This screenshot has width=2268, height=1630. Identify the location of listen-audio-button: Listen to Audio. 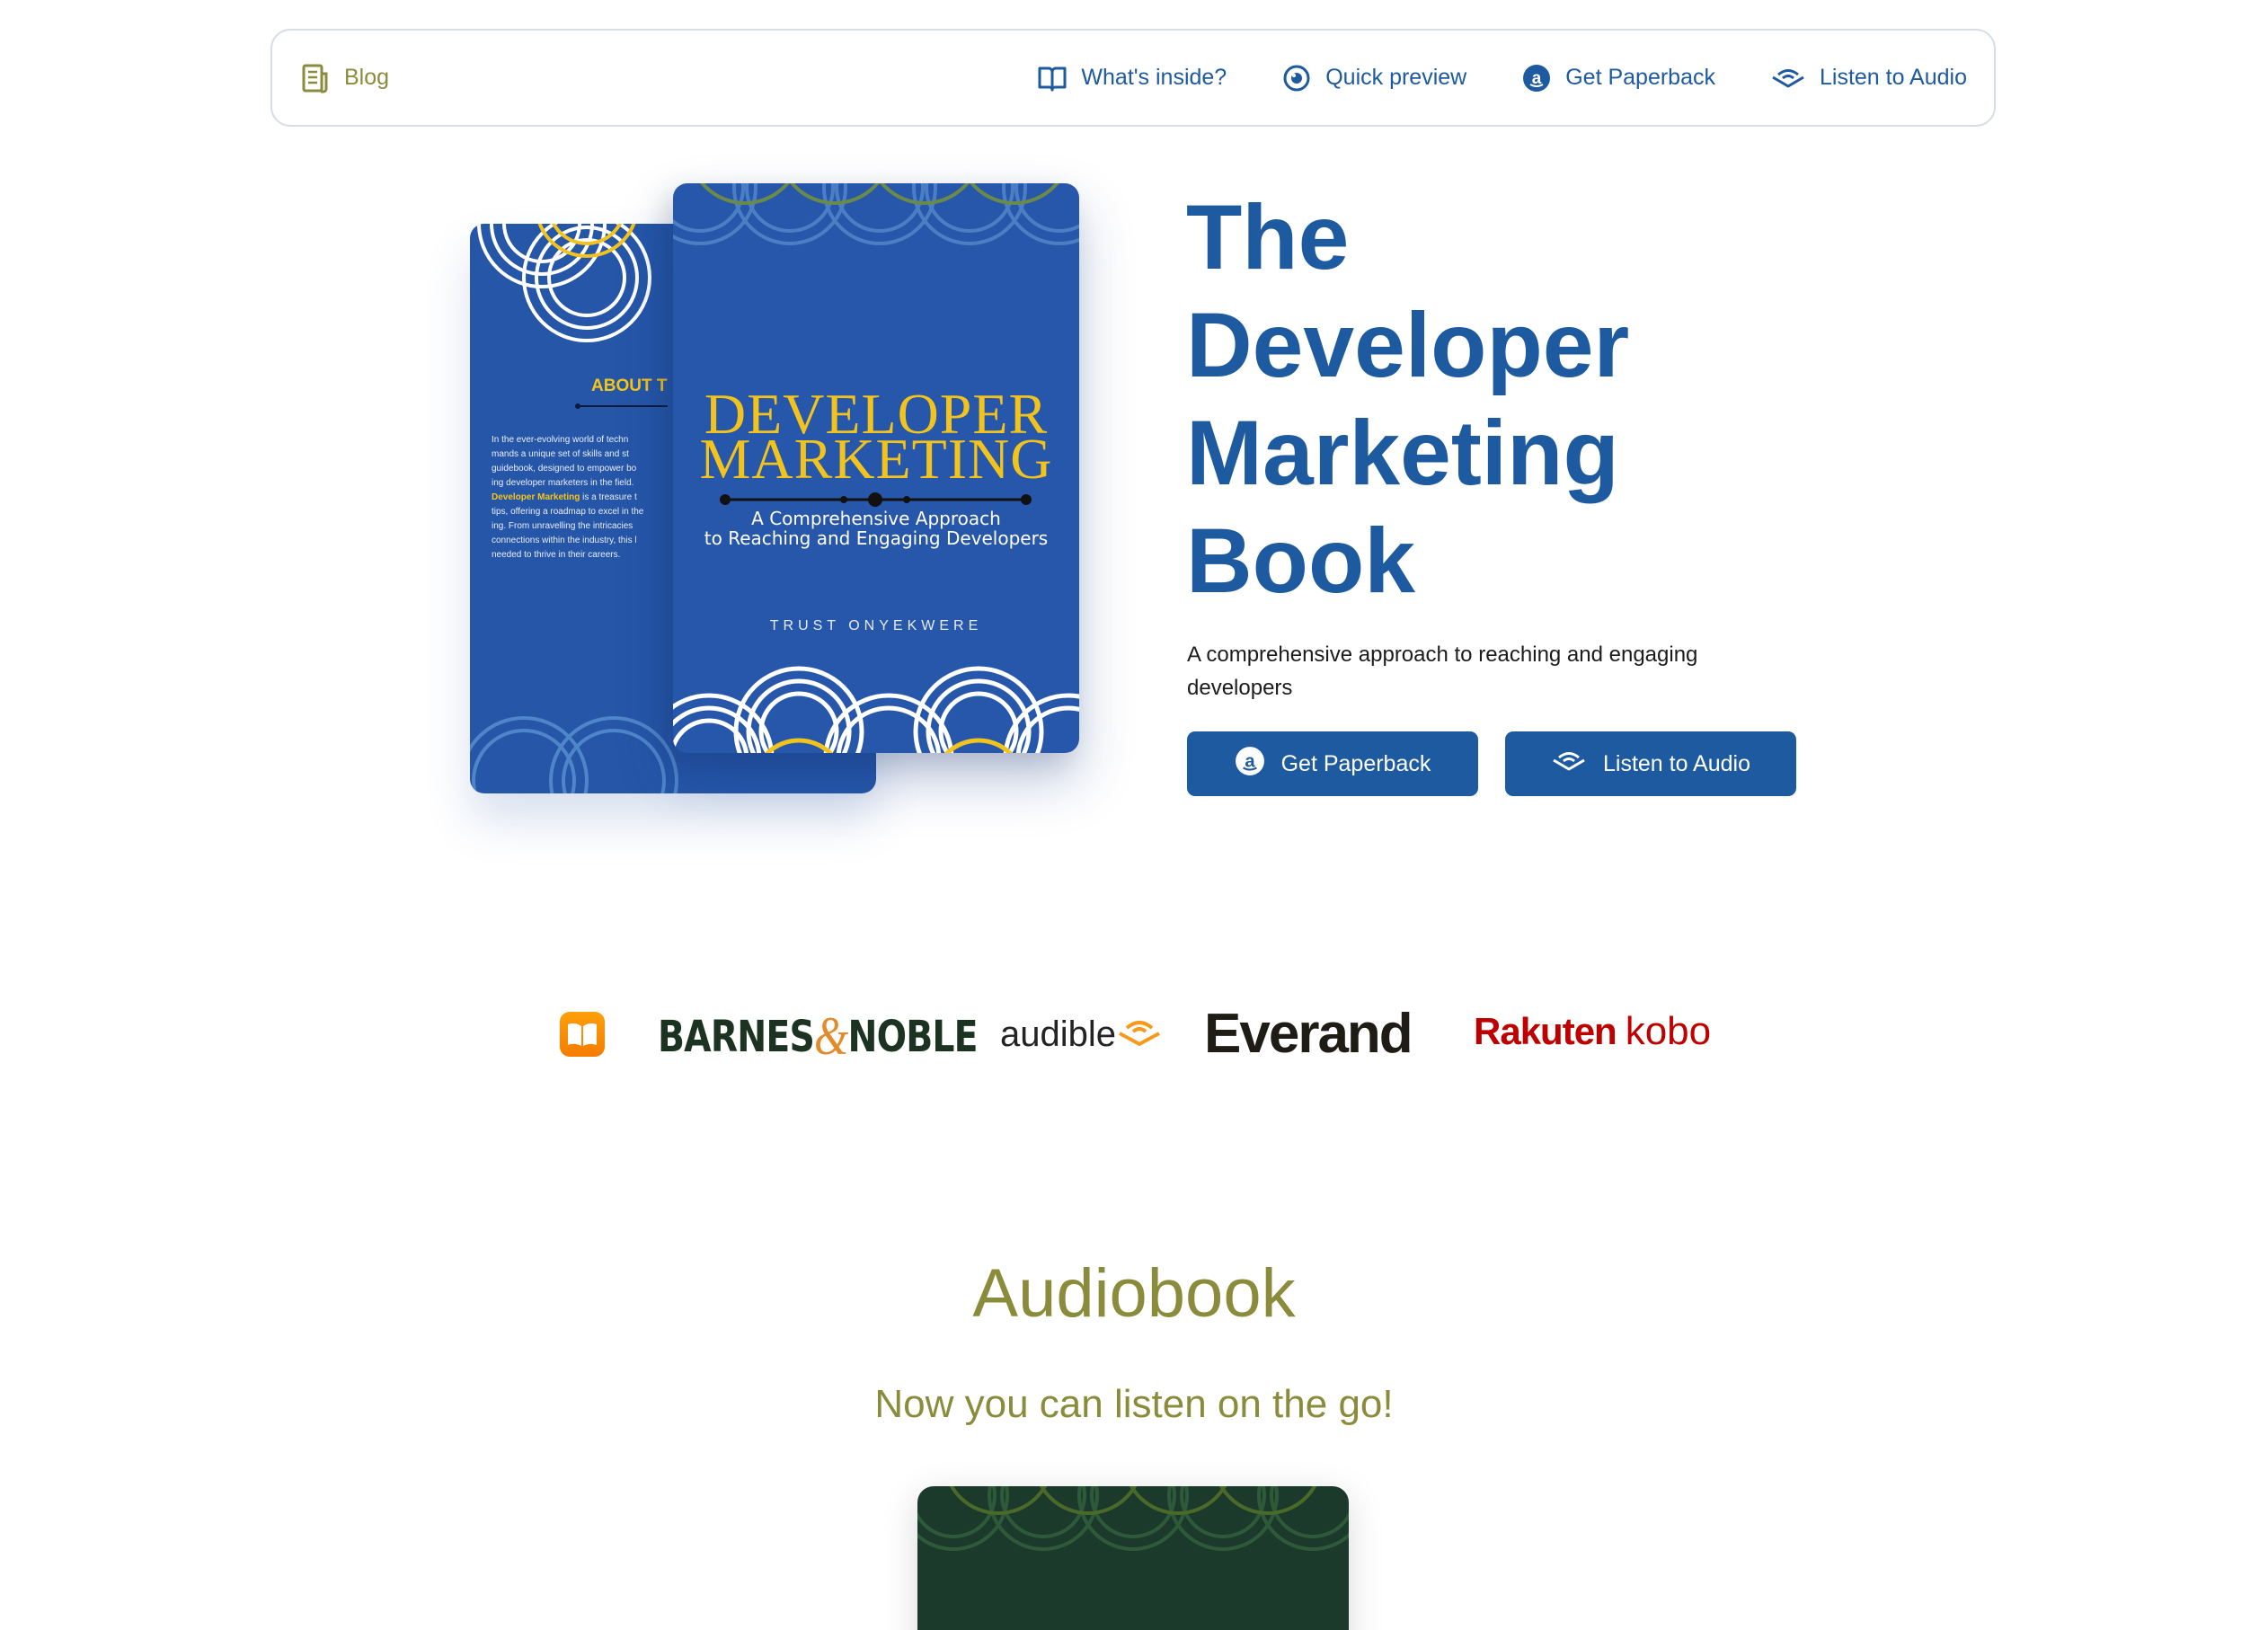
(1650, 763).